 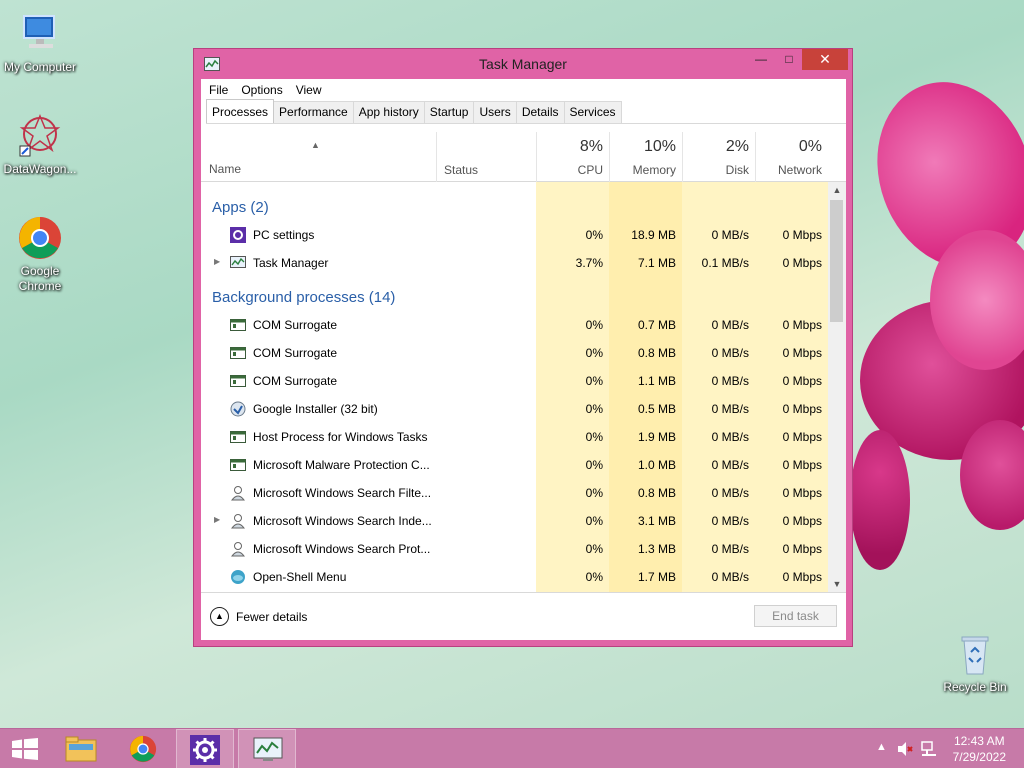 I want to click on gear-icon, so click(x=238, y=235).